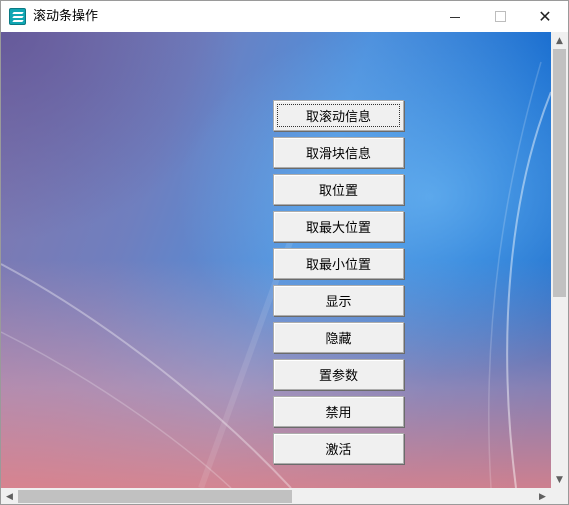 The image size is (569, 505). I want to click on enable-button: 激活, so click(338, 448).